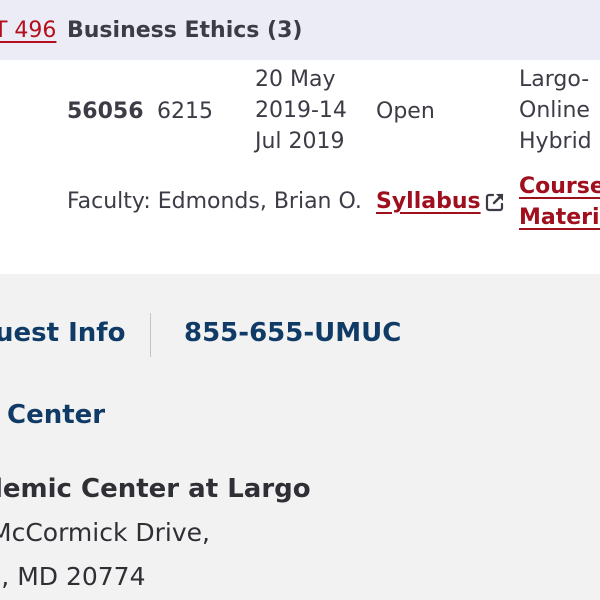 The width and height of the screenshot is (600, 600). I want to click on location-line: Online, so click(554, 110).